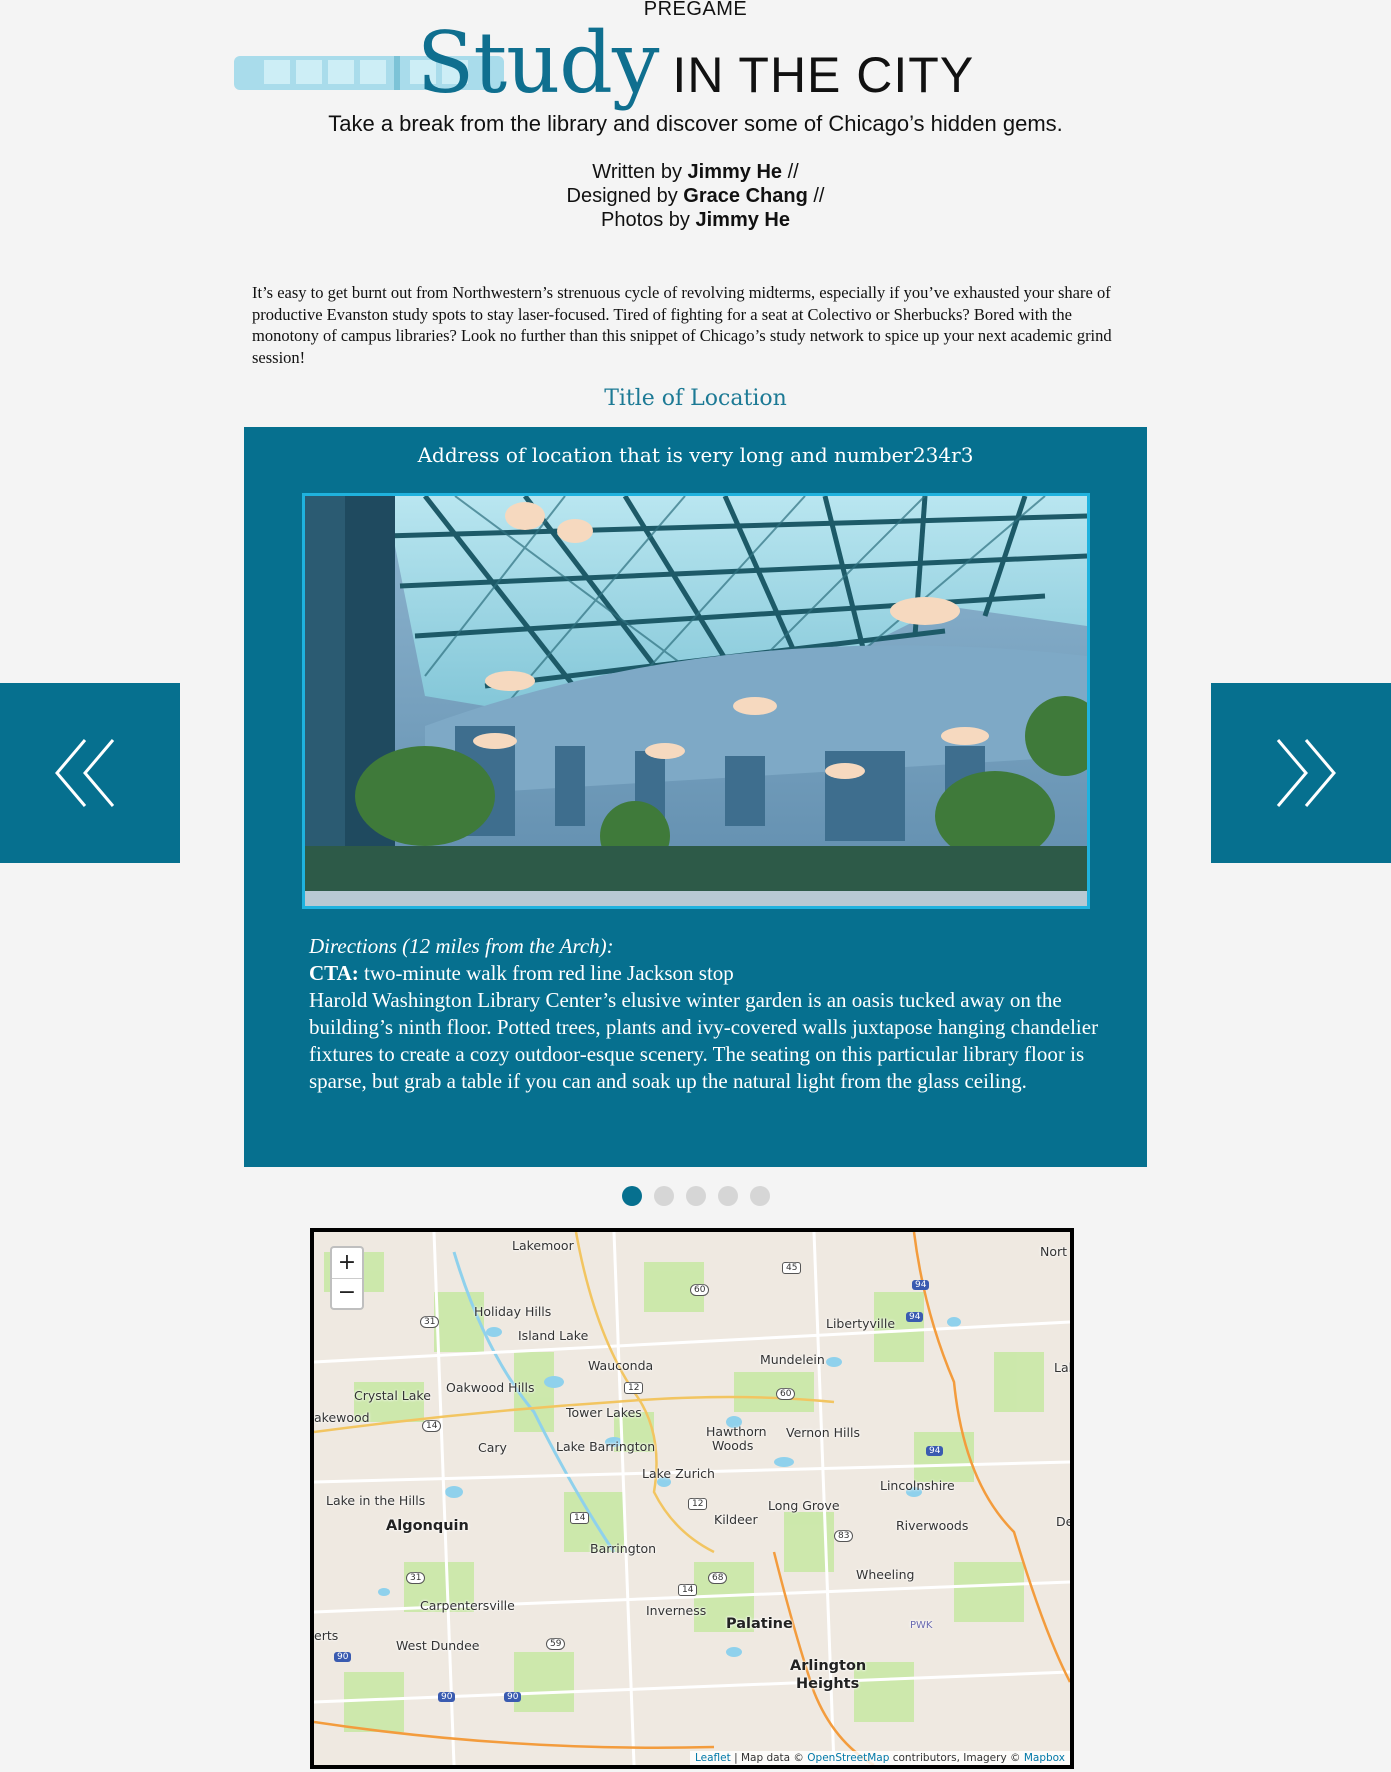 This screenshot has width=1391, height=1772. I want to click on map-label: Cary, so click(492, 1447).